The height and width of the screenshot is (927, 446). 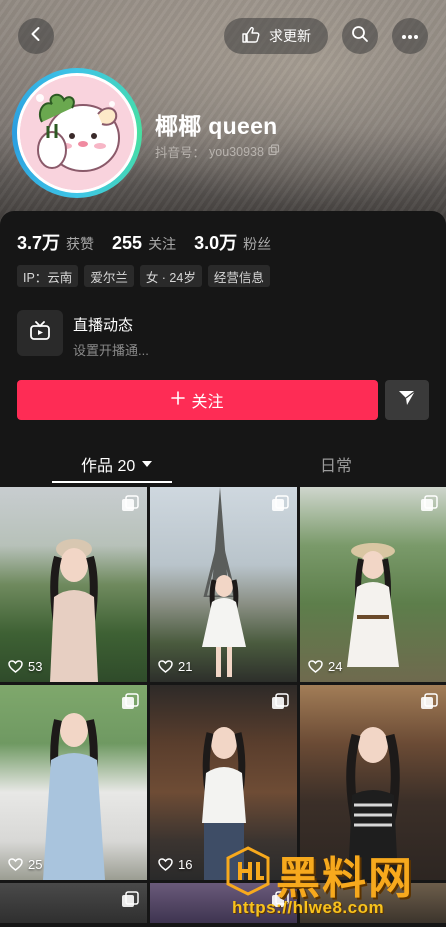 What do you see at coordinates (73, 584) in the screenshot?
I see `video-thumbnail: 53` at bounding box center [73, 584].